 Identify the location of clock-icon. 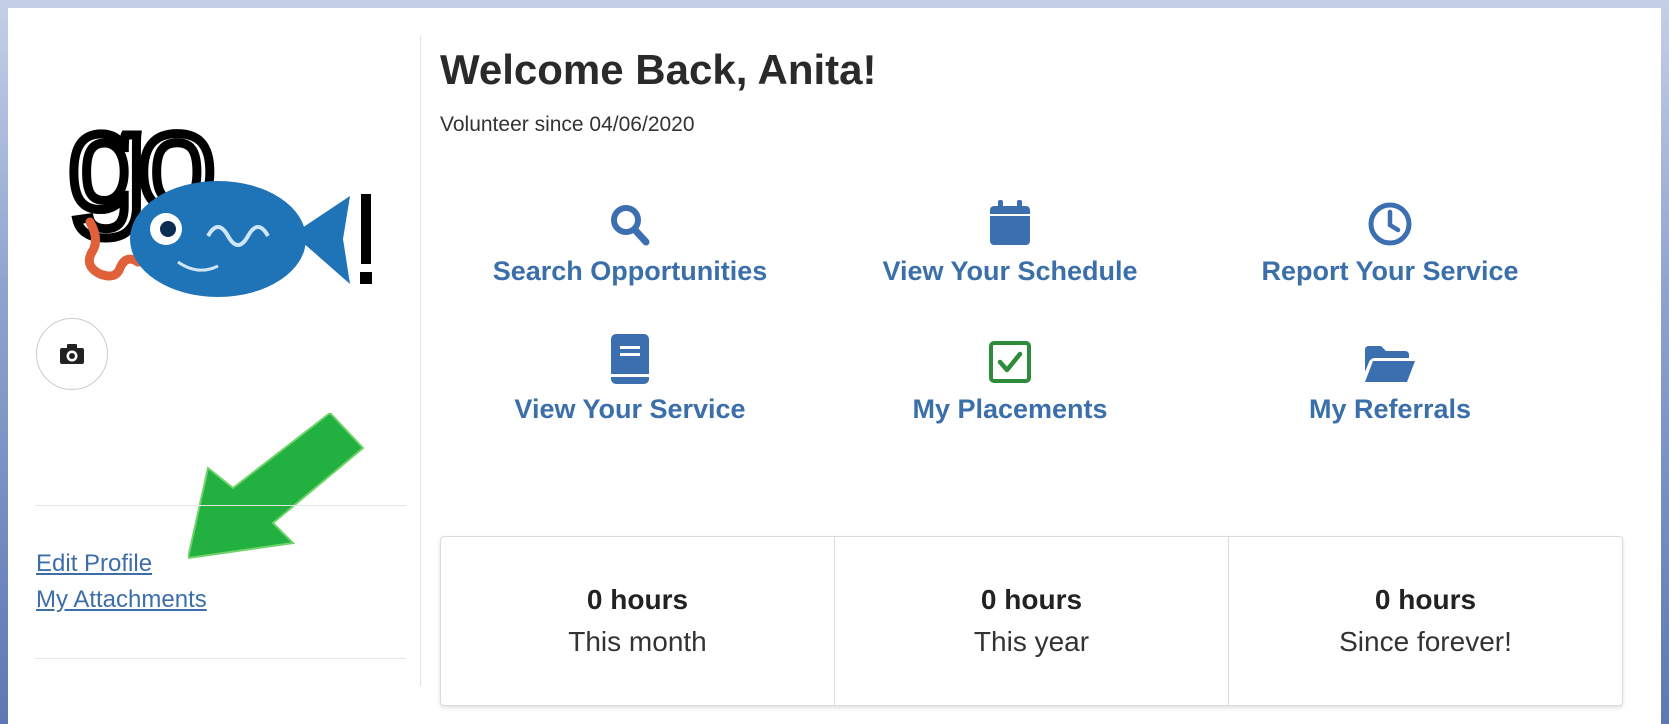
(1390, 224).